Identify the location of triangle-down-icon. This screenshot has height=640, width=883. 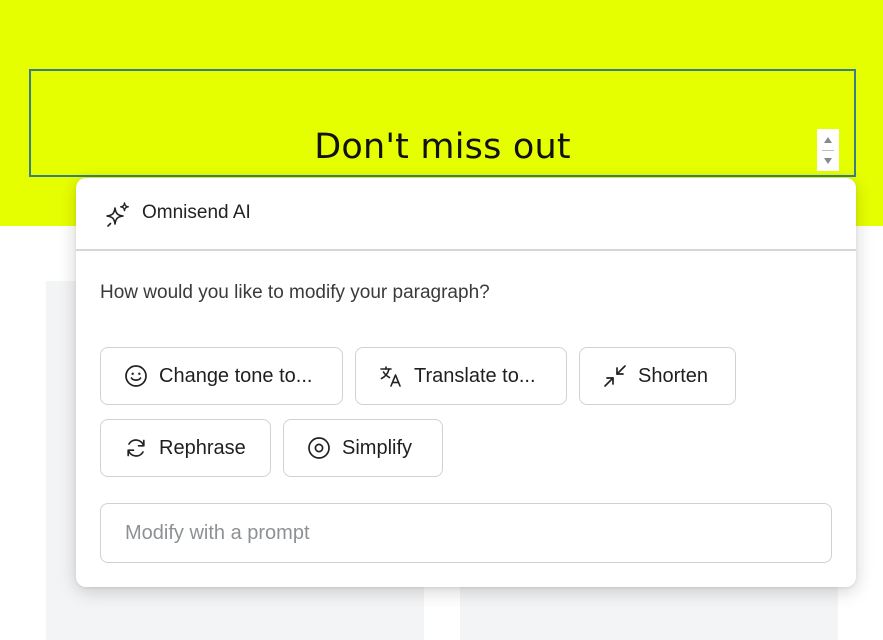
(828, 160).